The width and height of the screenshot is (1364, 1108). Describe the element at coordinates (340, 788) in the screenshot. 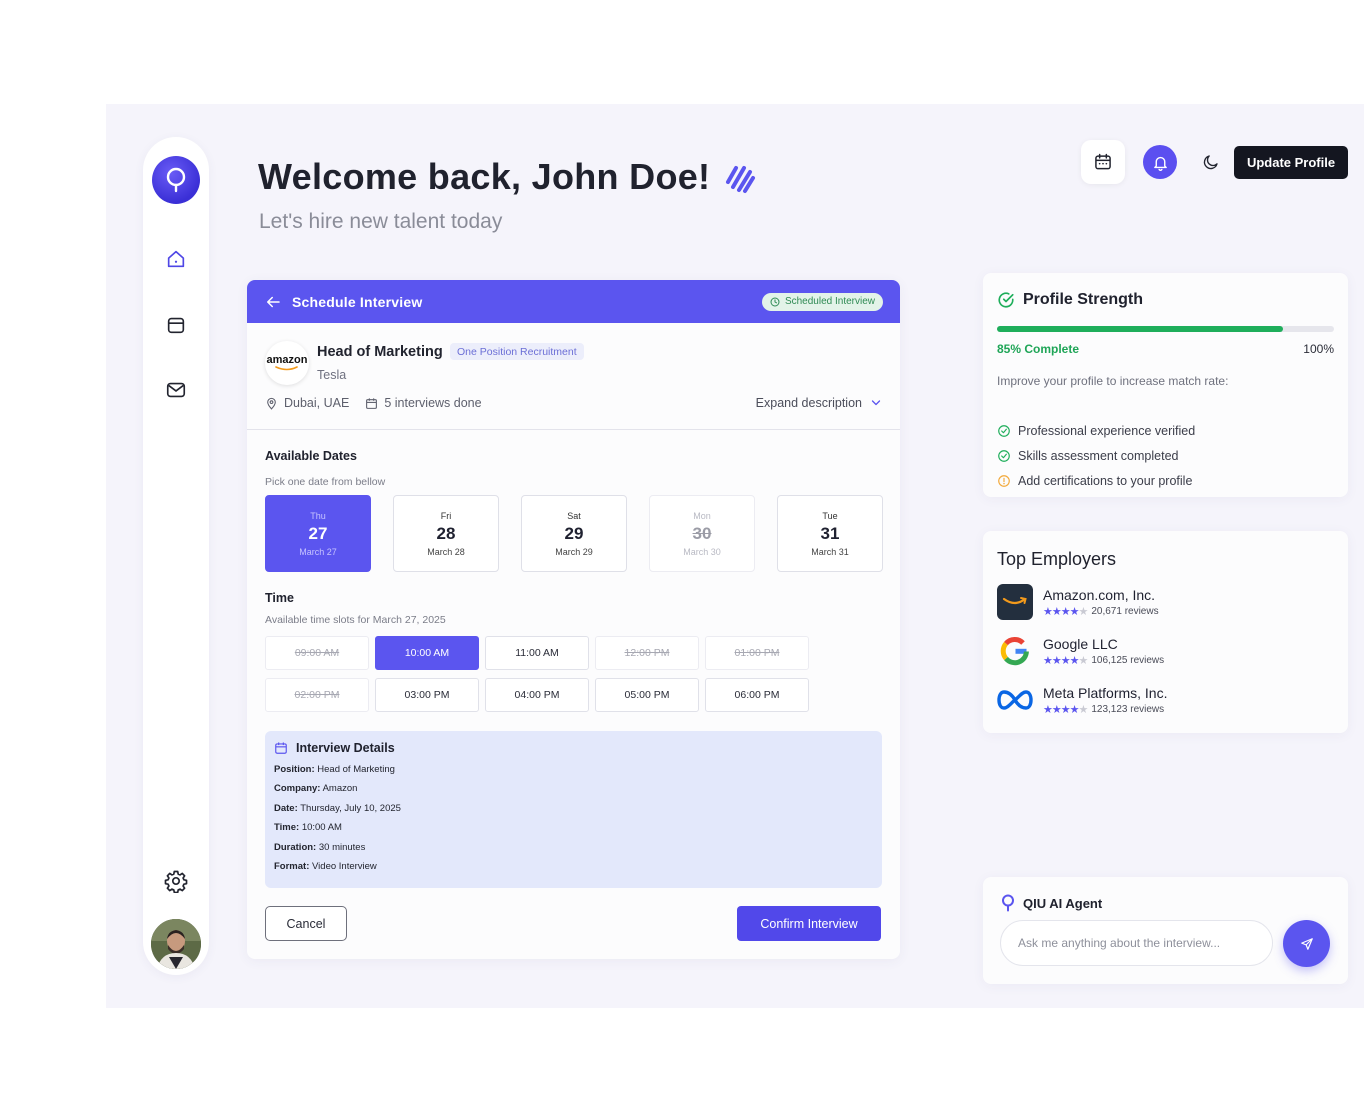

I see `detail-value: Amazon` at that location.